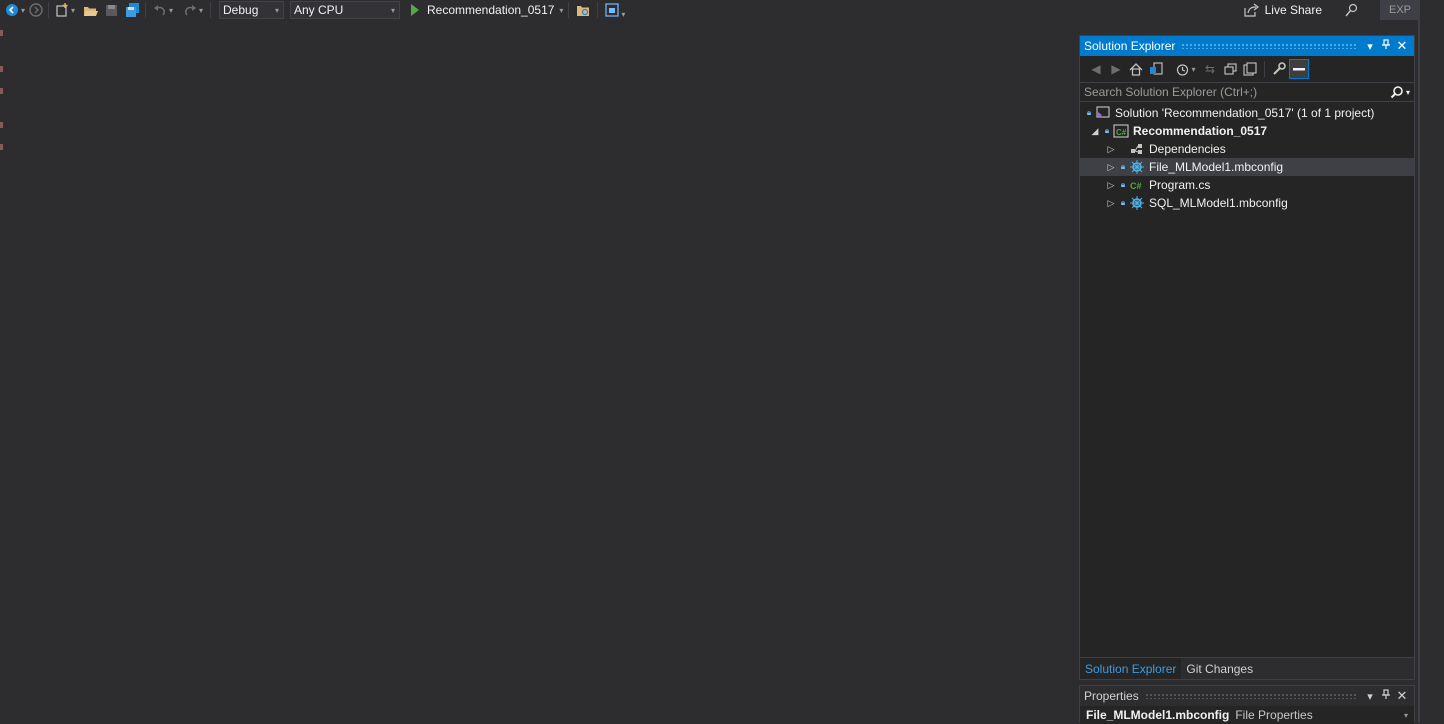  Describe the element at coordinates (1408, 92) in the screenshot. I see `search-options-icon: ▾` at that location.